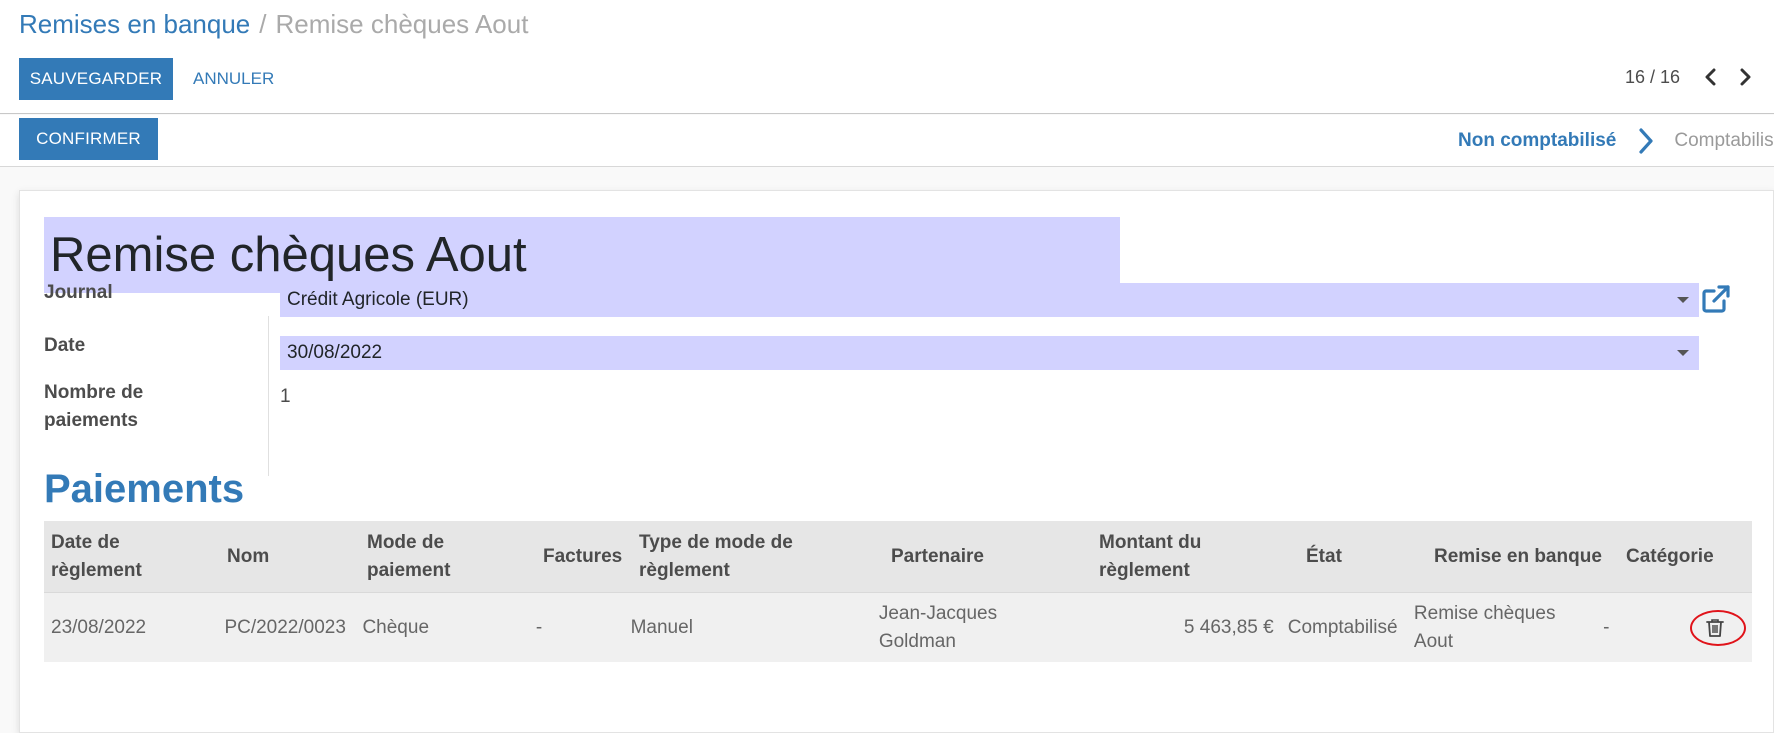 This screenshot has height=733, width=1774. What do you see at coordinates (268, 396) in the screenshot?
I see `label-separator` at bounding box center [268, 396].